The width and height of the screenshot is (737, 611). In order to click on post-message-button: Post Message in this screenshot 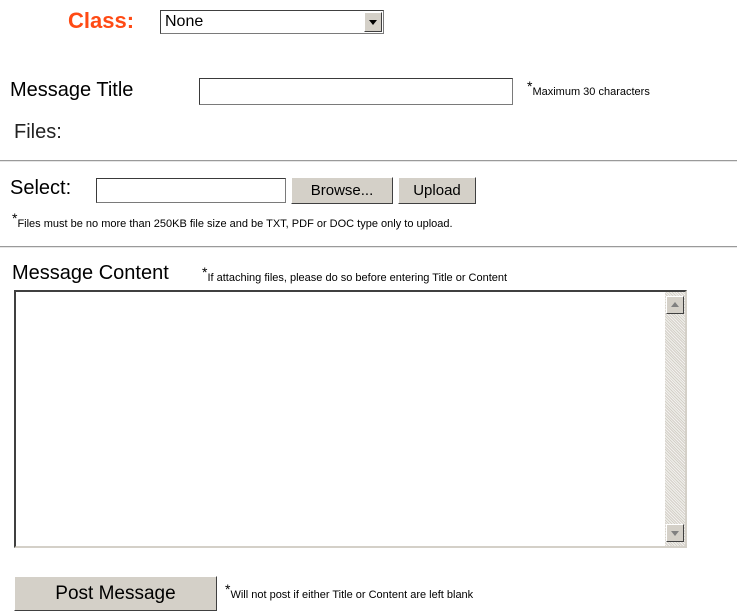, I will do `click(115, 593)`.